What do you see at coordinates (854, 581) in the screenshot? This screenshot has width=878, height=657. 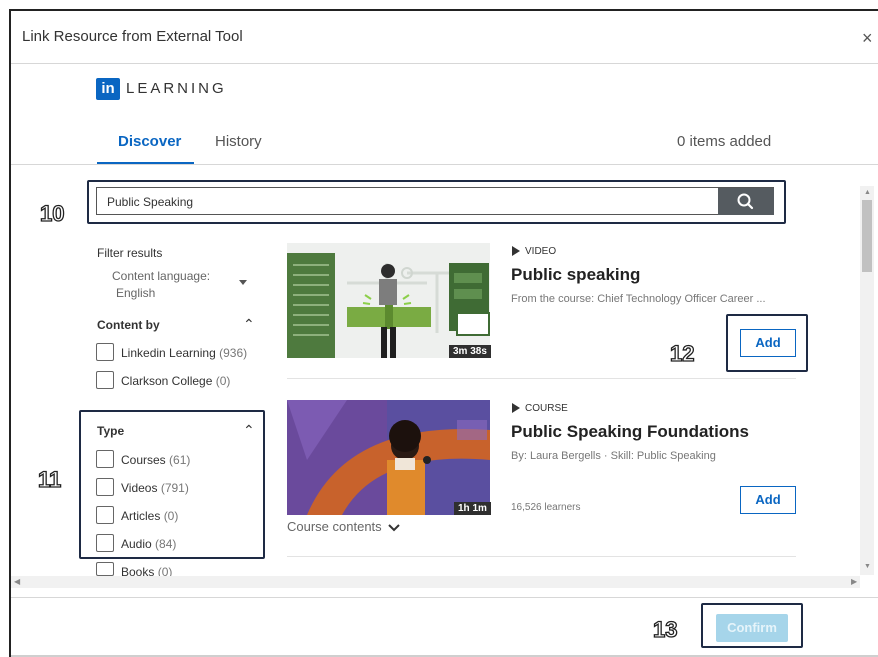 I see `scroll-right-arrow-icon: ▶` at bounding box center [854, 581].